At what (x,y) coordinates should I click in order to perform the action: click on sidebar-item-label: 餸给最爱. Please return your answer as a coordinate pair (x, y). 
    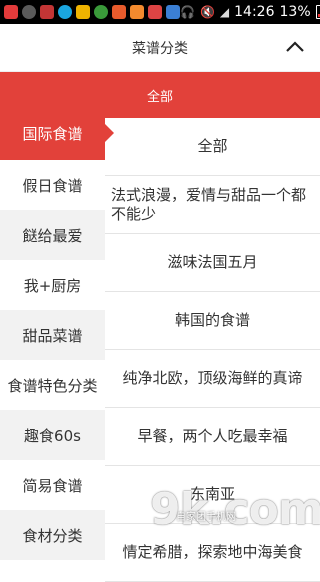
    Looking at the image, I should click on (52, 235).